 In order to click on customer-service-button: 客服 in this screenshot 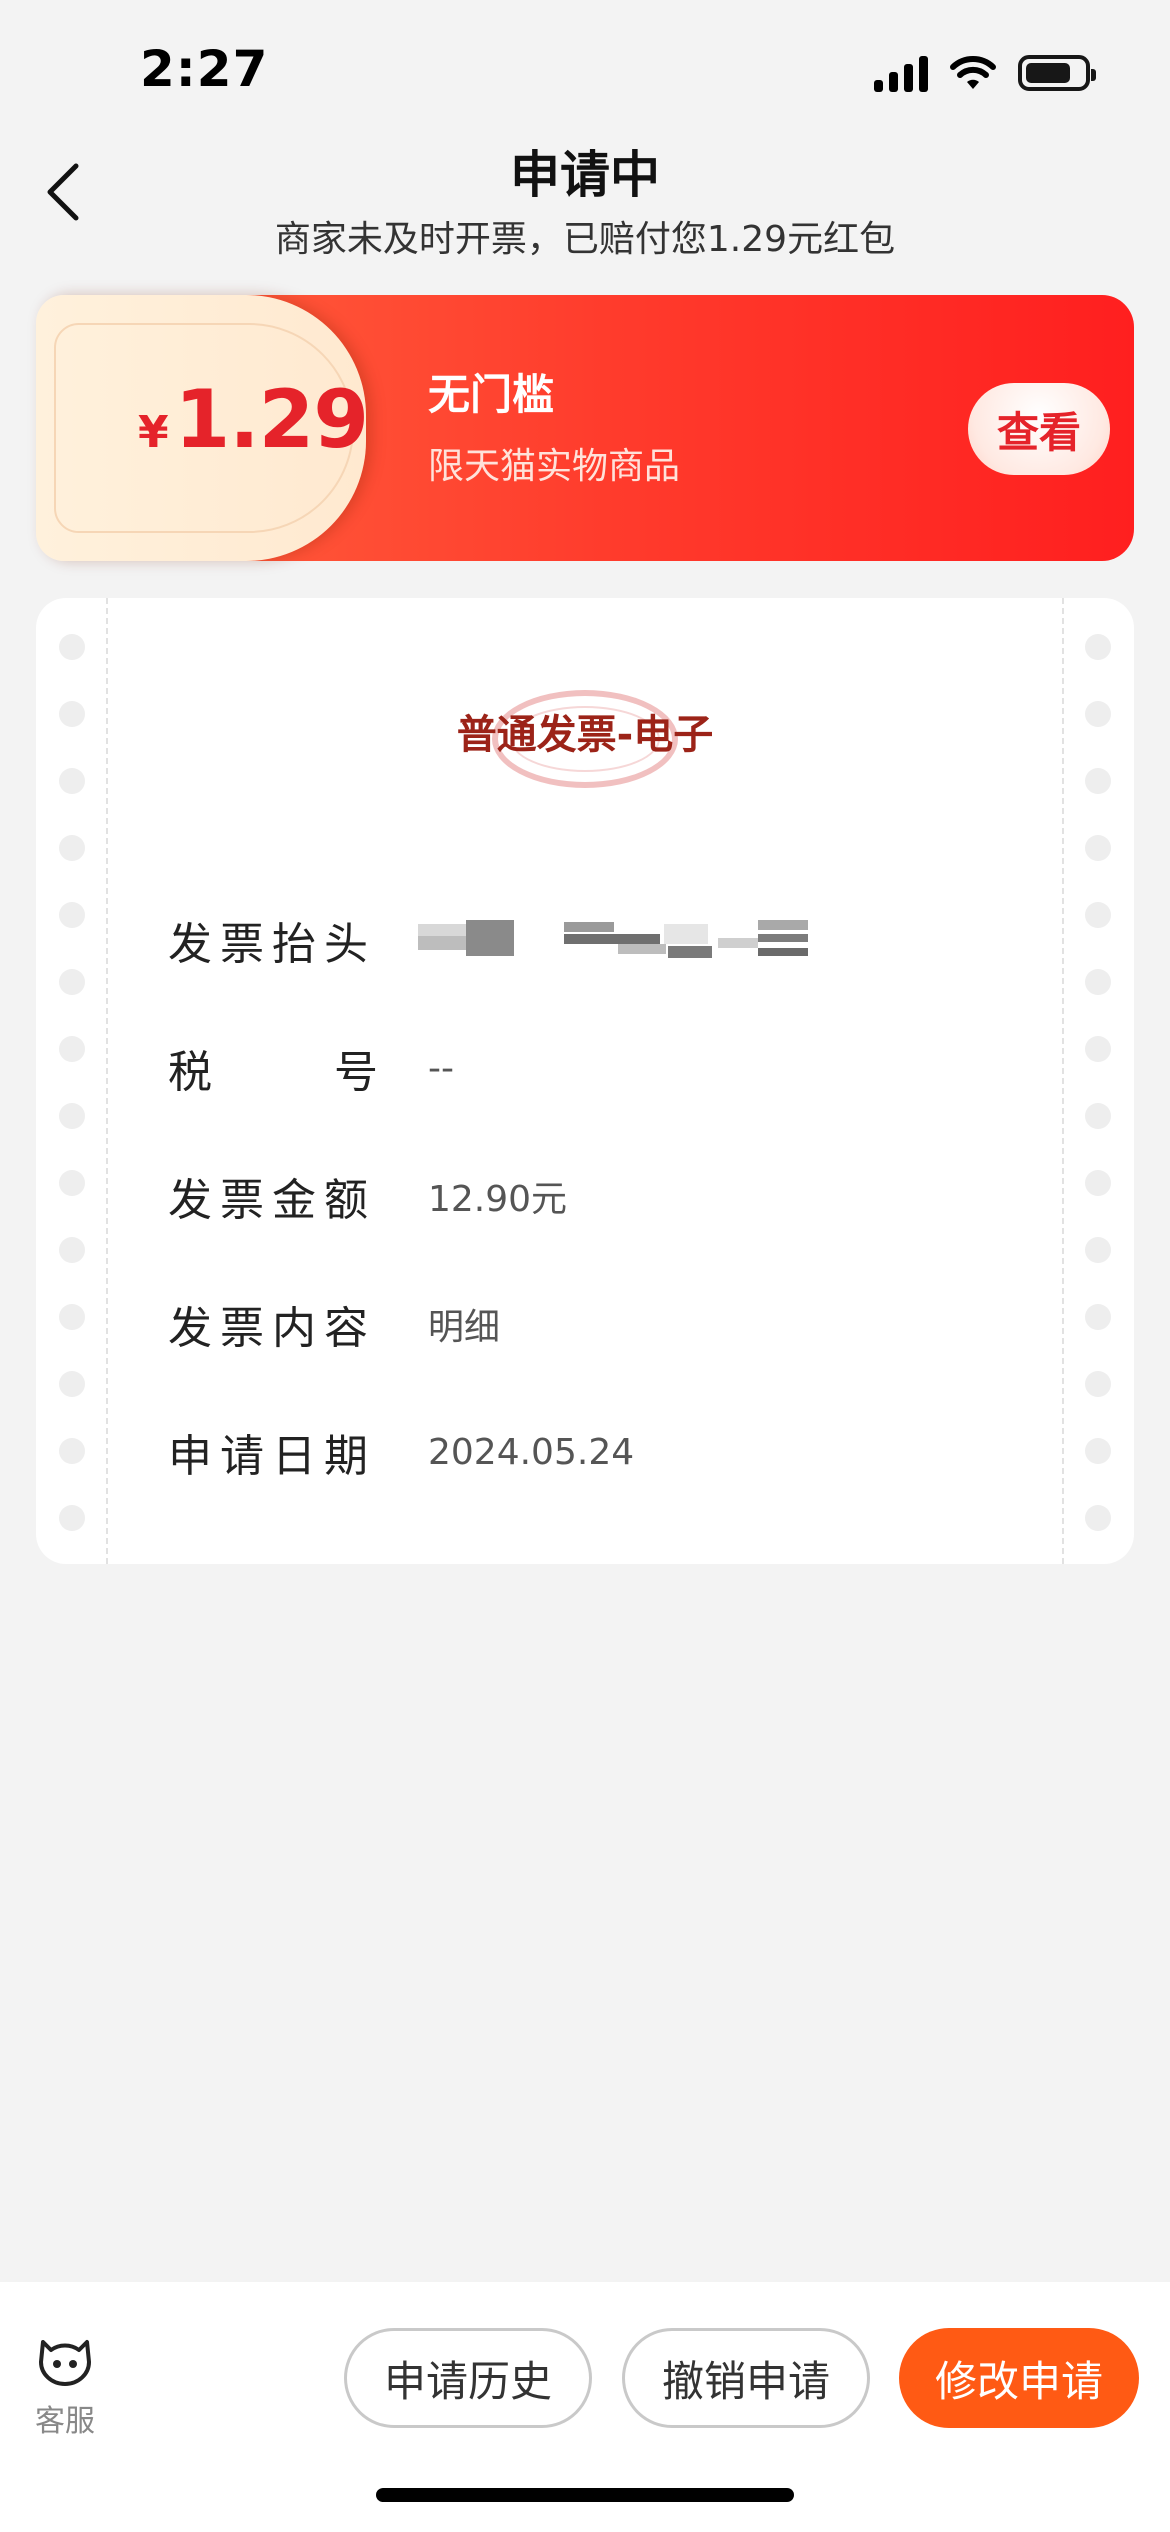, I will do `click(65, 2386)`.